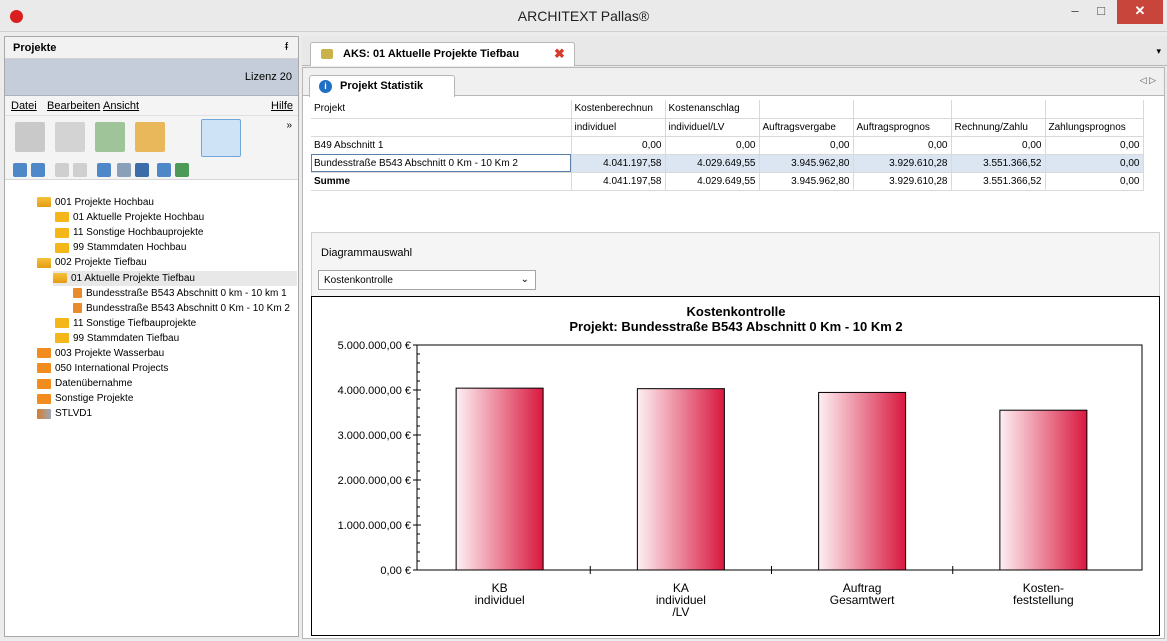 Image resolution: width=1167 pixels, height=641 pixels. Describe the element at coordinates (151, 170) in the screenshot. I see `toolbar-small` at that location.